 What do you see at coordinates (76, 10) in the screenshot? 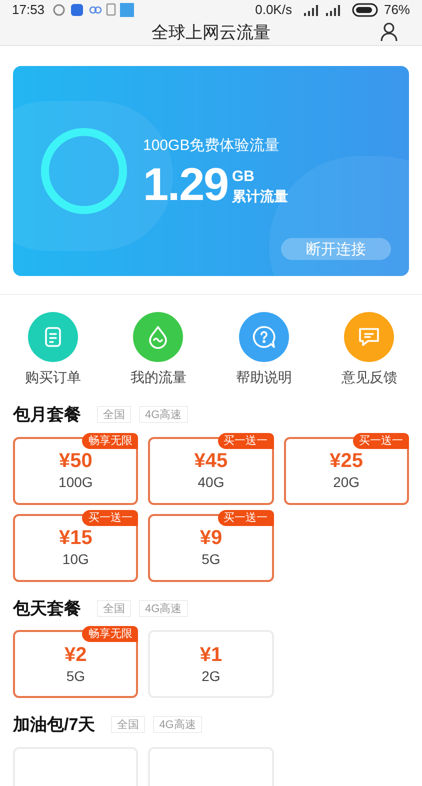
I see `app-icon` at bounding box center [76, 10].